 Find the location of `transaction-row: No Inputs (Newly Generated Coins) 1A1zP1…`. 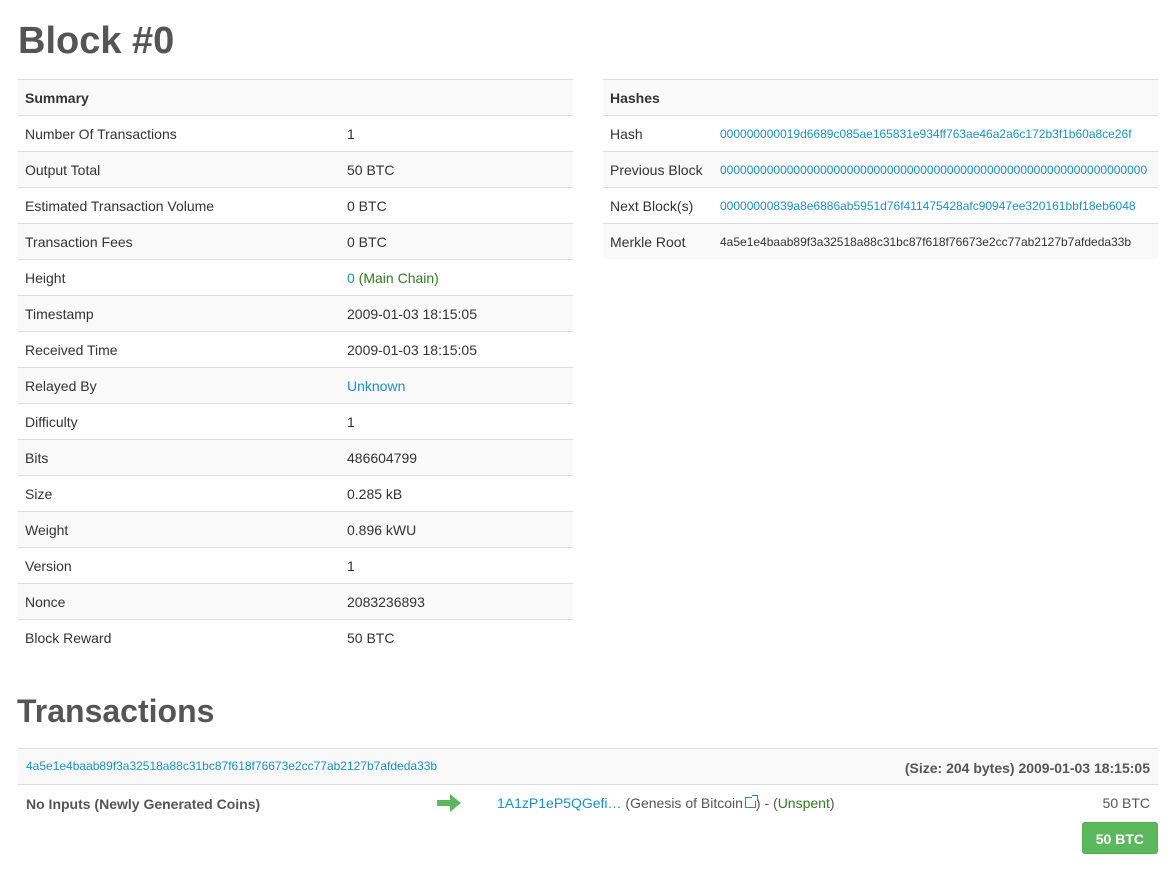

transaction-row: No Inputs (Newly Generated Coins) 1A1zP1… is located at coordinates (588, 803).